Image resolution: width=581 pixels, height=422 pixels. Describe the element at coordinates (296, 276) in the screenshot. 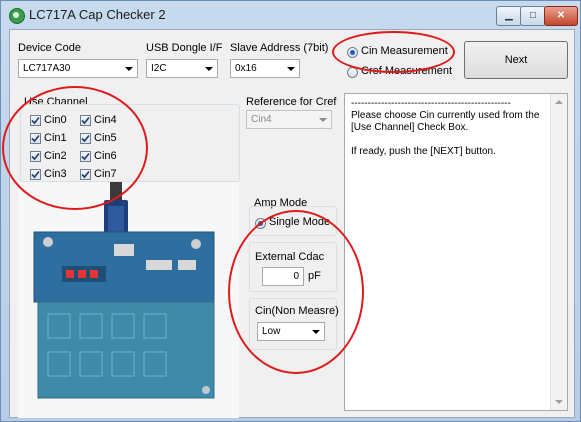

I see `external-cdac-value: 0` at that location.